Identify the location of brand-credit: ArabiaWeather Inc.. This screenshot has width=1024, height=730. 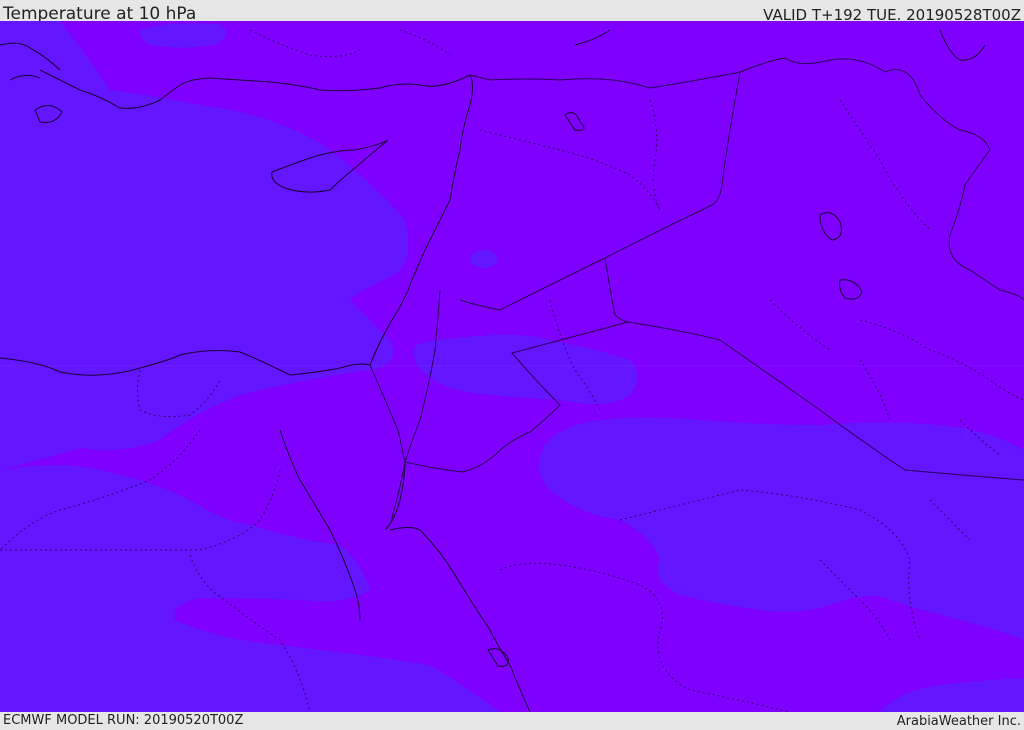
(958, 721).